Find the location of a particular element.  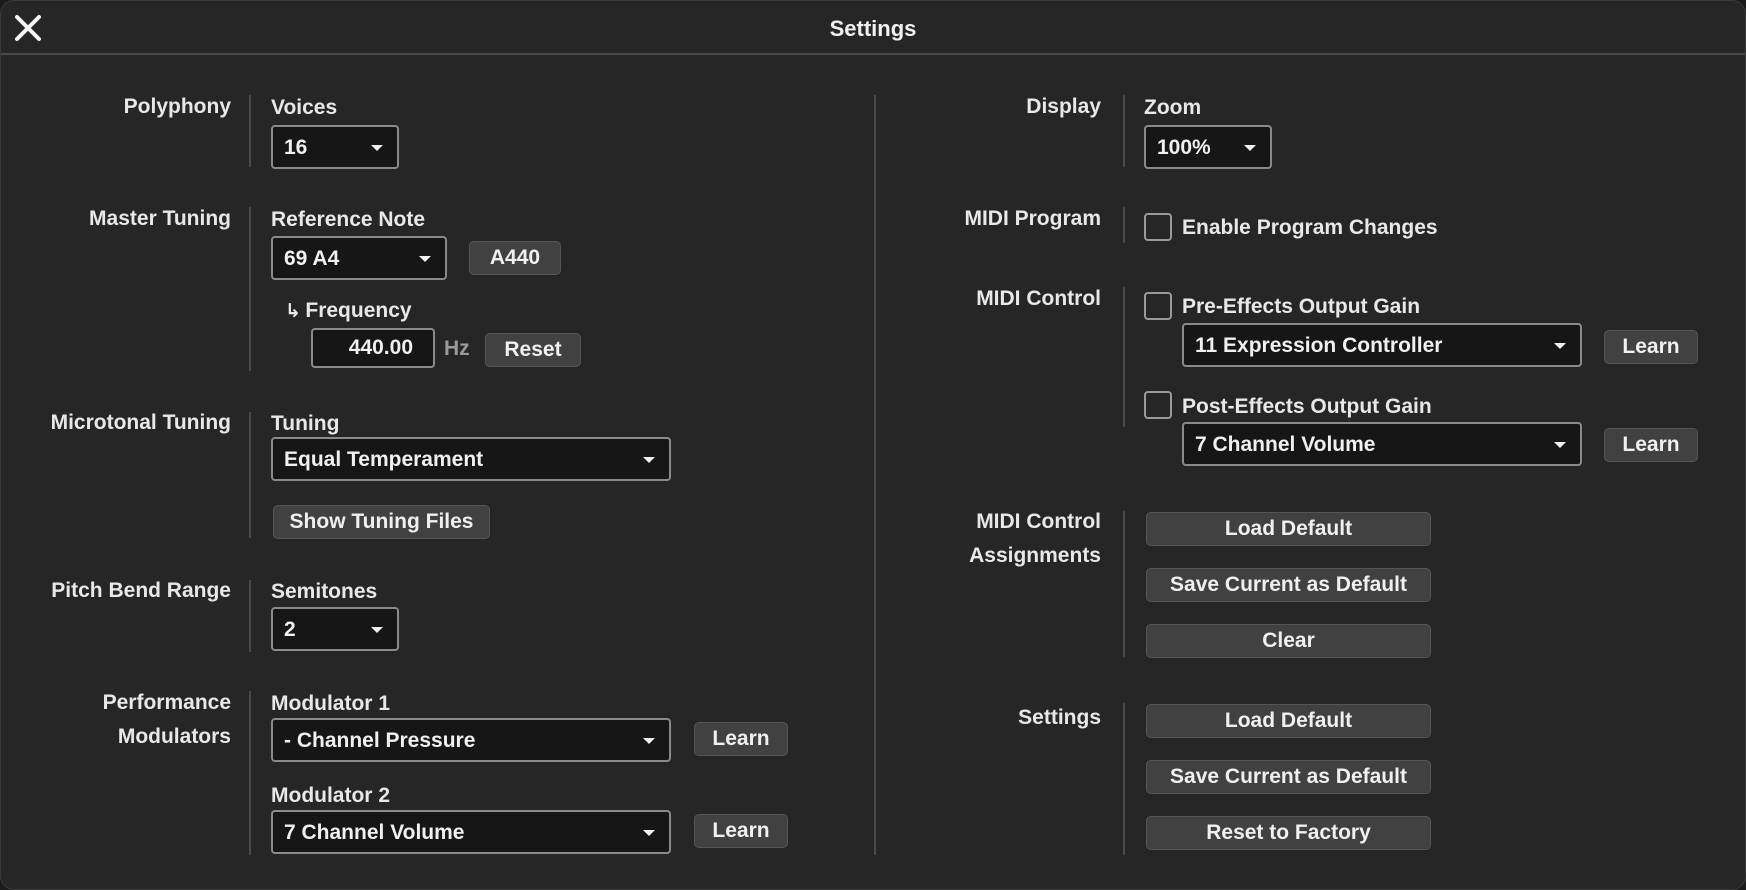

pre-effects-gain-label: Pre-Effects Output Gain is located at coordinates (1301, 306).